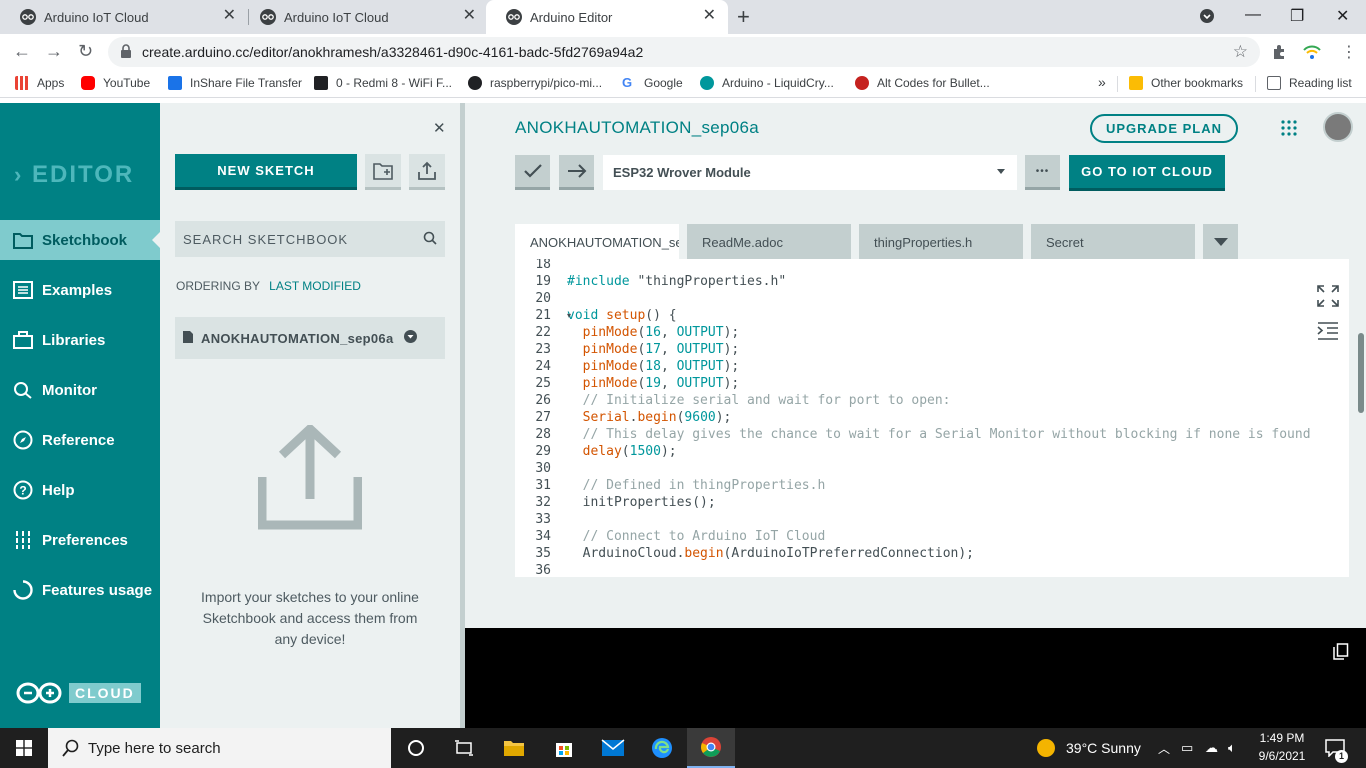 The height and width of the screenshot is (768, 1366). Describe the element at coordinates (769, 241) in the screenshot. I see `file-tab-readme: ReadMe.adoc` at that location.